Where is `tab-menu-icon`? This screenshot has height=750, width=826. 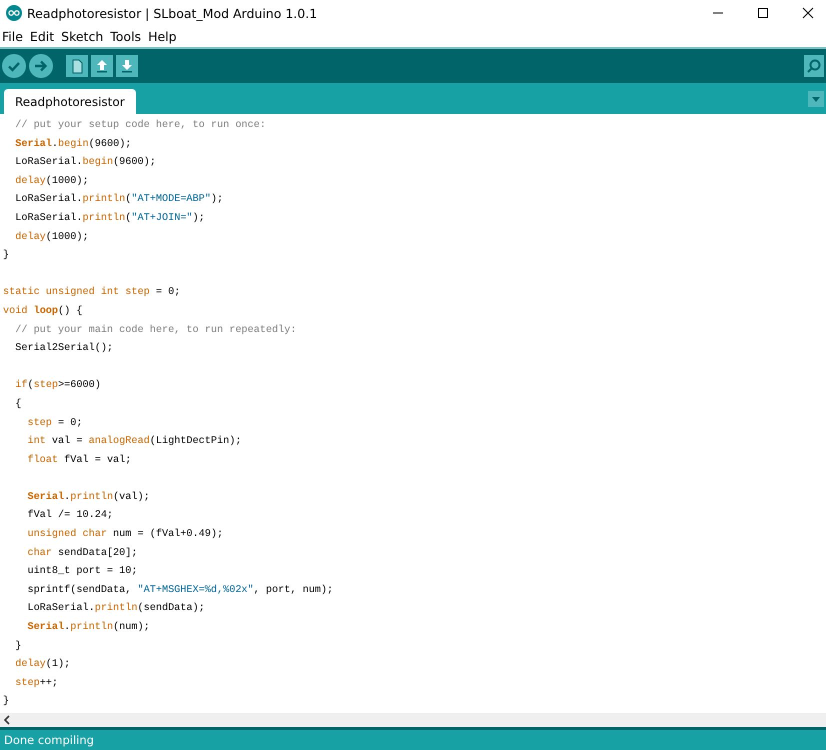
tab-menu-icon is located at coordinates (816, 98).